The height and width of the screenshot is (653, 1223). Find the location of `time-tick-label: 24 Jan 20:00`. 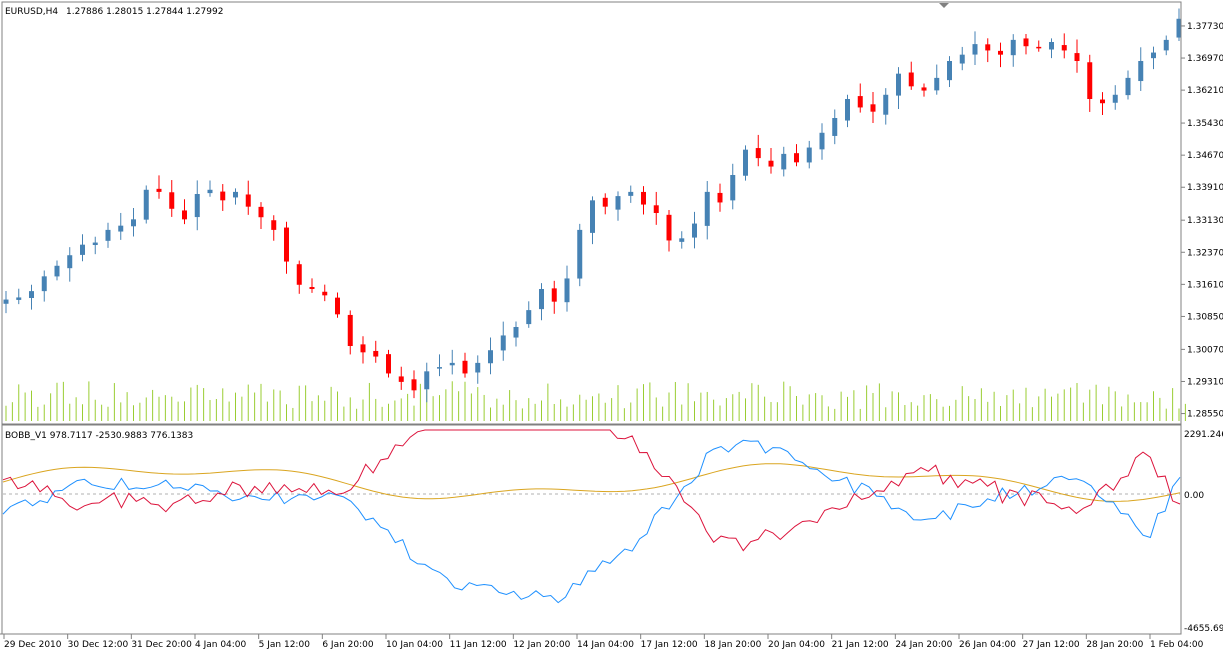

time-tick-label: 24 Jan 20:00 is located at coordinates (923, 645).